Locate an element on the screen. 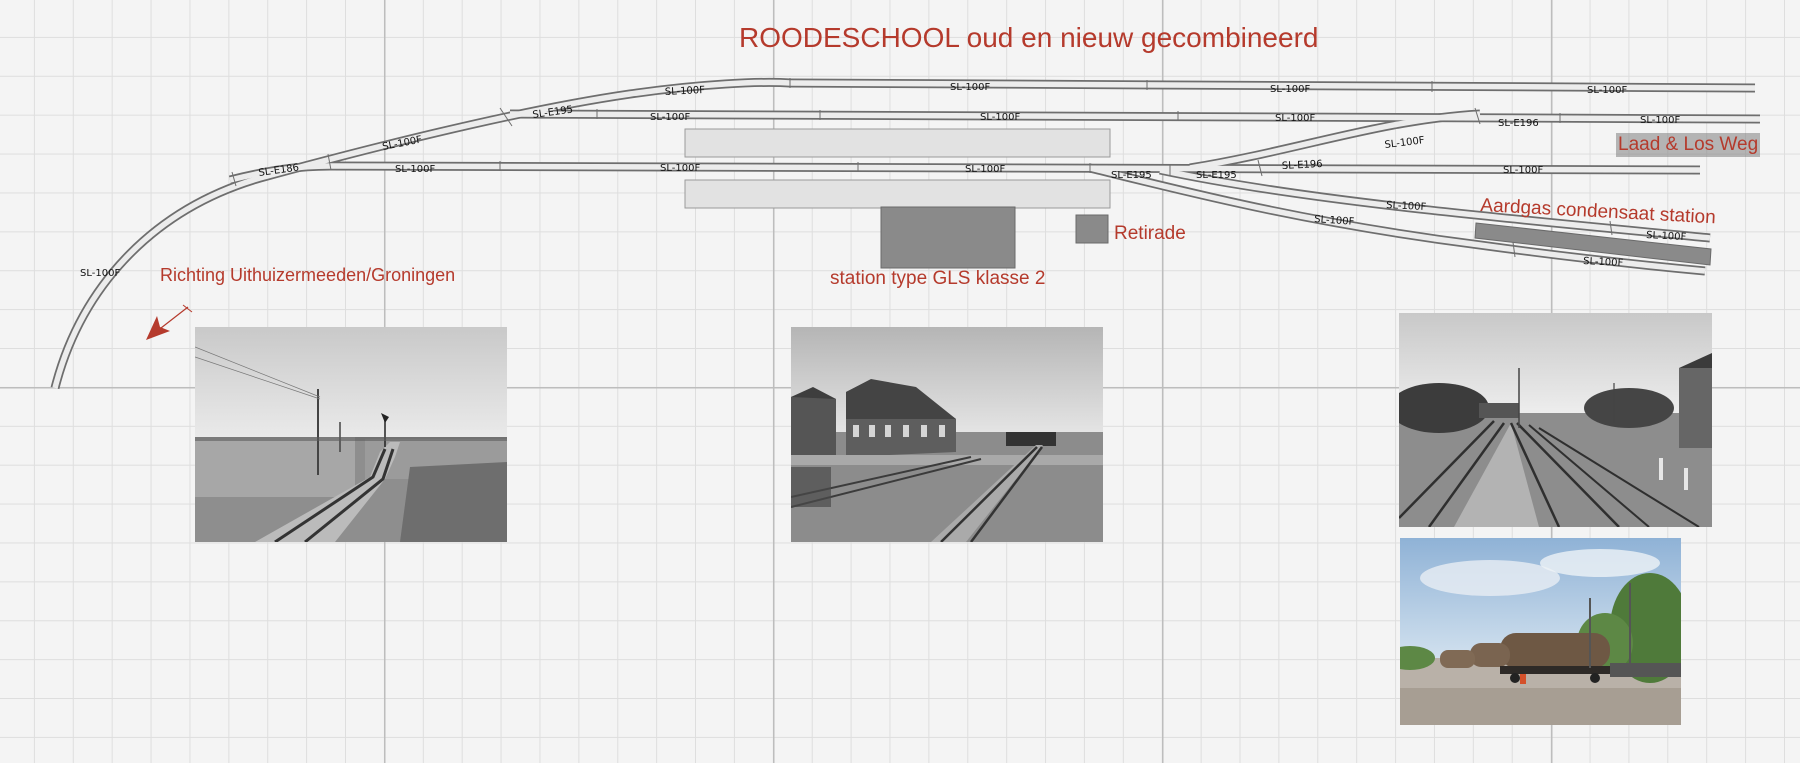 The image size is (1800, 763). platform-south is located at coordinates (897, 194).